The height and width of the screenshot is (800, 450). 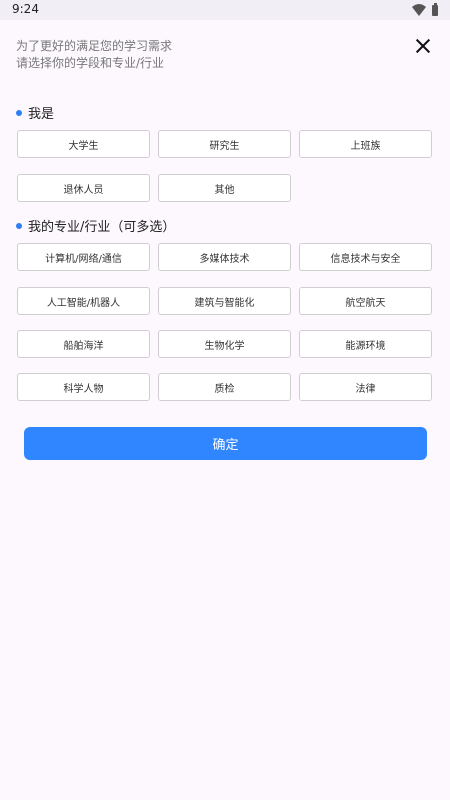 What do you see at coordinates (83, 188) in the screenshot?
I see `option-identity-retired: 退休人员` at bounding box center [83, 188].